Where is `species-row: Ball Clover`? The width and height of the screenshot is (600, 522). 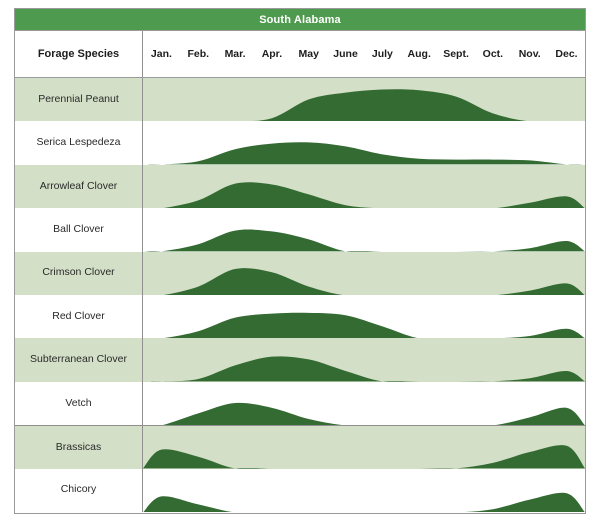
species-row: Ball Clover is located at coordinates (300, 230).